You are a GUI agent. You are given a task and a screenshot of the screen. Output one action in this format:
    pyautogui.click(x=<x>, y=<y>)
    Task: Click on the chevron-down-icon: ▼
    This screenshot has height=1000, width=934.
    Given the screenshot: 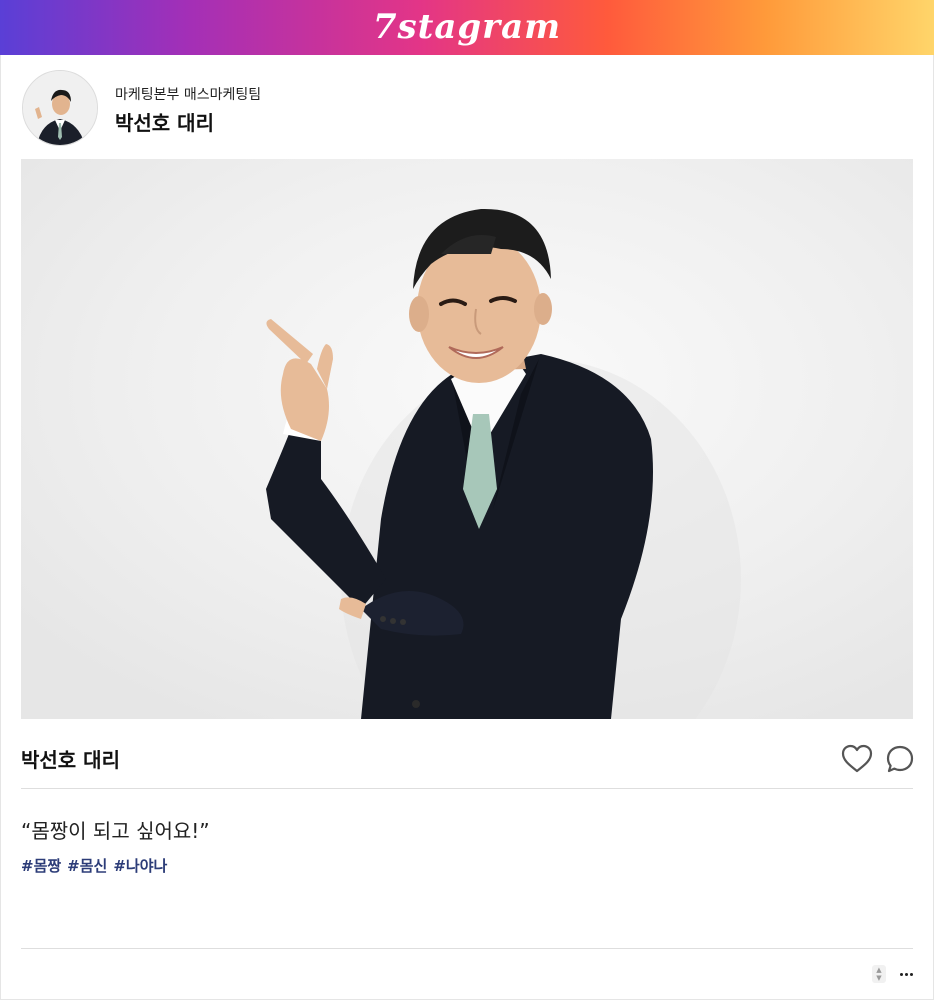 What is the action you would take?
    pyautogui.click(x=878, y=978)
    